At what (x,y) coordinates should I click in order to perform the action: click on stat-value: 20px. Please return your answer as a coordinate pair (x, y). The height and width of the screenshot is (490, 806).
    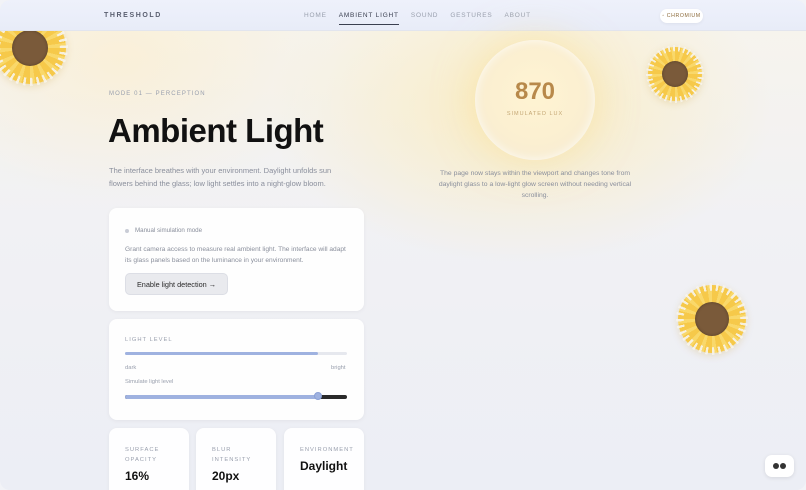
    Looking at the image, I should click on (226, 476).